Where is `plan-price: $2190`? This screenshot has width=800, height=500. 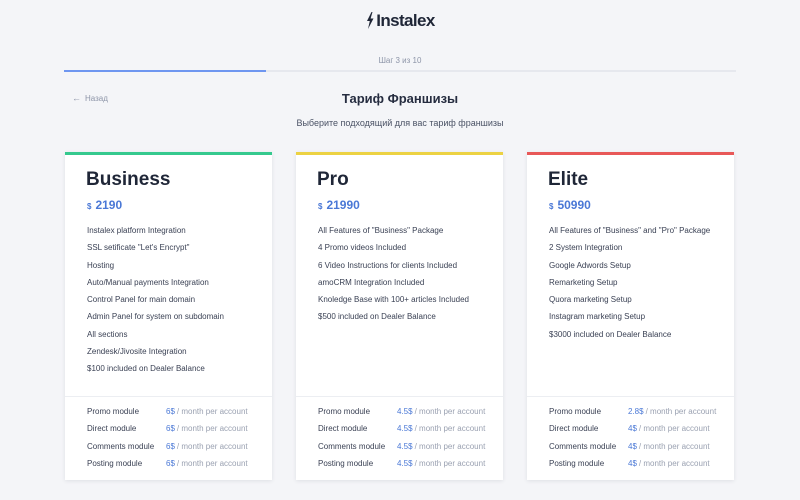 plan-price: $2190 is located at coordinates (104, 205).